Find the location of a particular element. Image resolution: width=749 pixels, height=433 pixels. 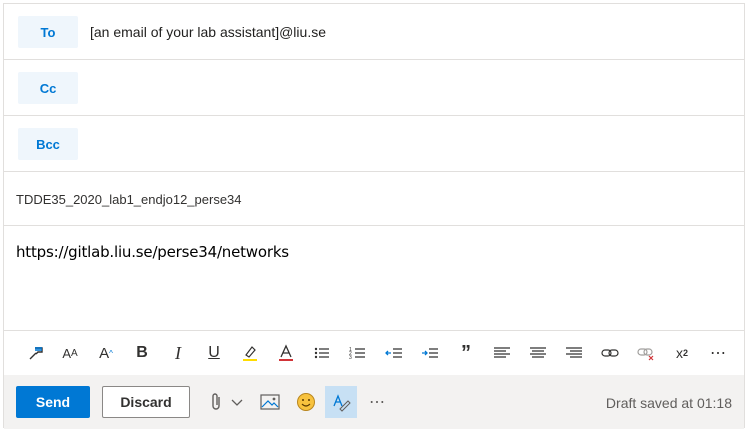

bold-icon: B is located at coordinates (142, 353).